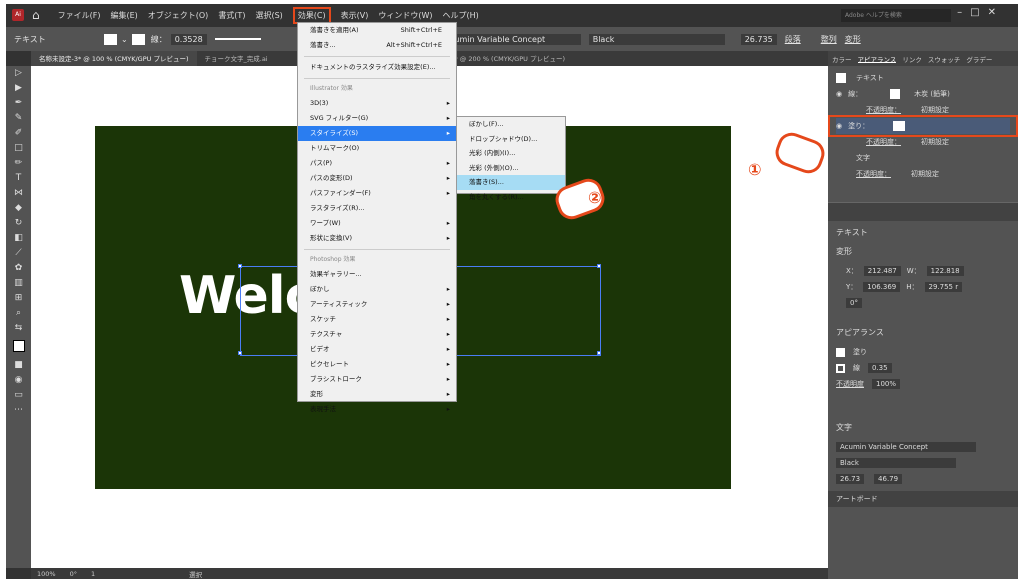  Describe the element at coordinates (236, 58) in the screenshot. I see `tab-document-2: チョーク文字_完成.ai` at that location.